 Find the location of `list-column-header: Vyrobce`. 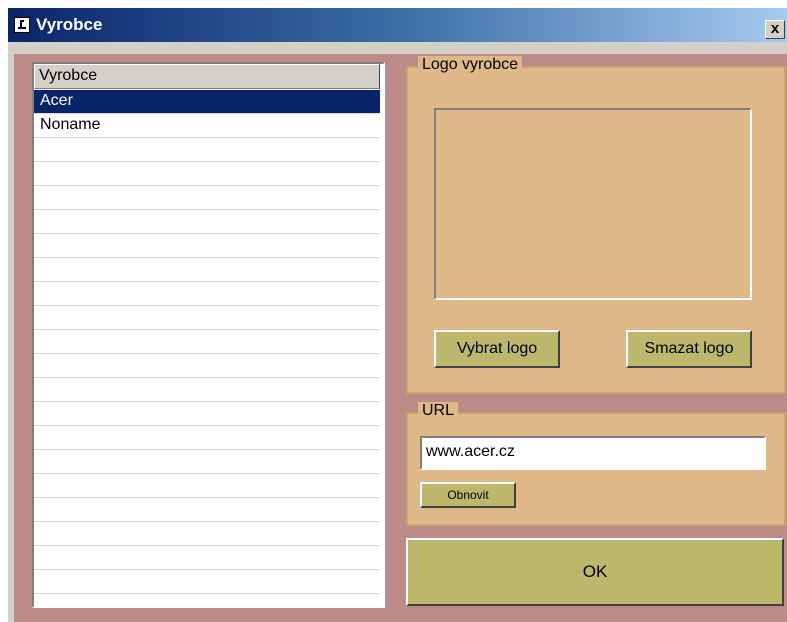

list-column-header: Vyrobce is located at coordinates (207, 76).